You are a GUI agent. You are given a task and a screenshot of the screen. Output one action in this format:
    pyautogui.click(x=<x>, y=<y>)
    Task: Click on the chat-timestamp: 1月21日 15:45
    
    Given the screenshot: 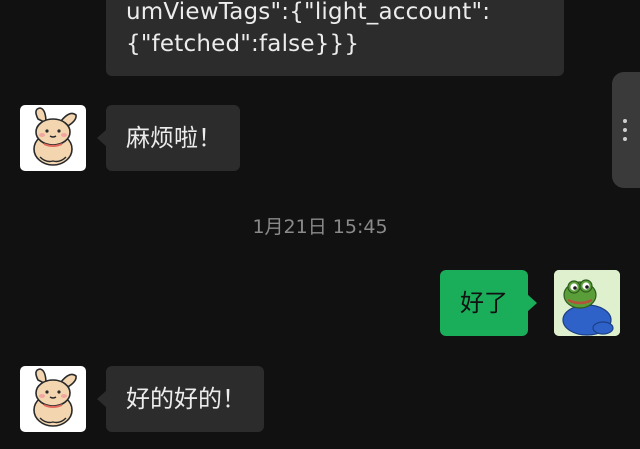 What is the action you would take?
    pyautogui.click(x=320, y=227)
    